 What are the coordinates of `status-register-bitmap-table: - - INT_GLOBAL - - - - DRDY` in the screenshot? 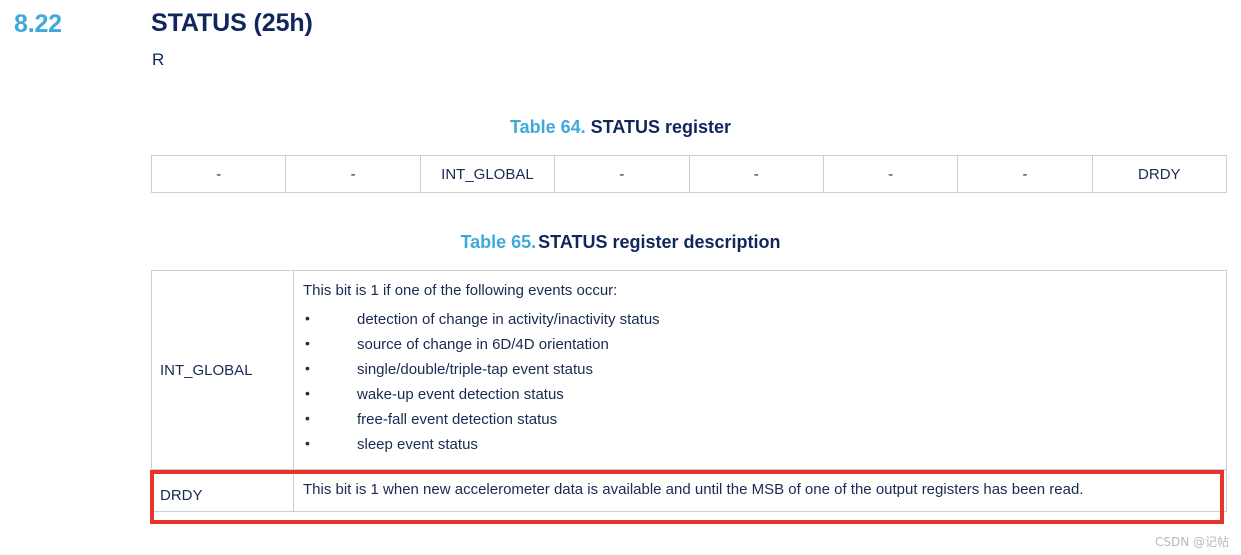 It's located at (689, 174).